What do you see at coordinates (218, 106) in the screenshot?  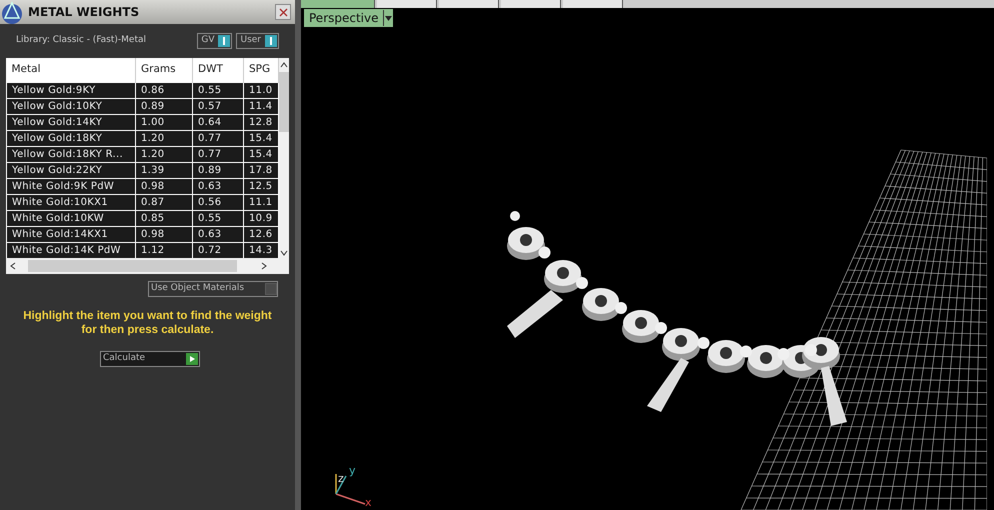 I see `table-cell: 0.57` at bounding box center [218, 106].